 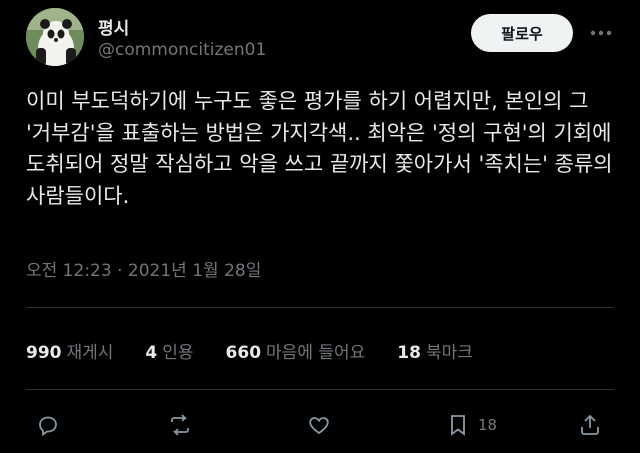 I want to click on avatar, so click(x=55, y=37).